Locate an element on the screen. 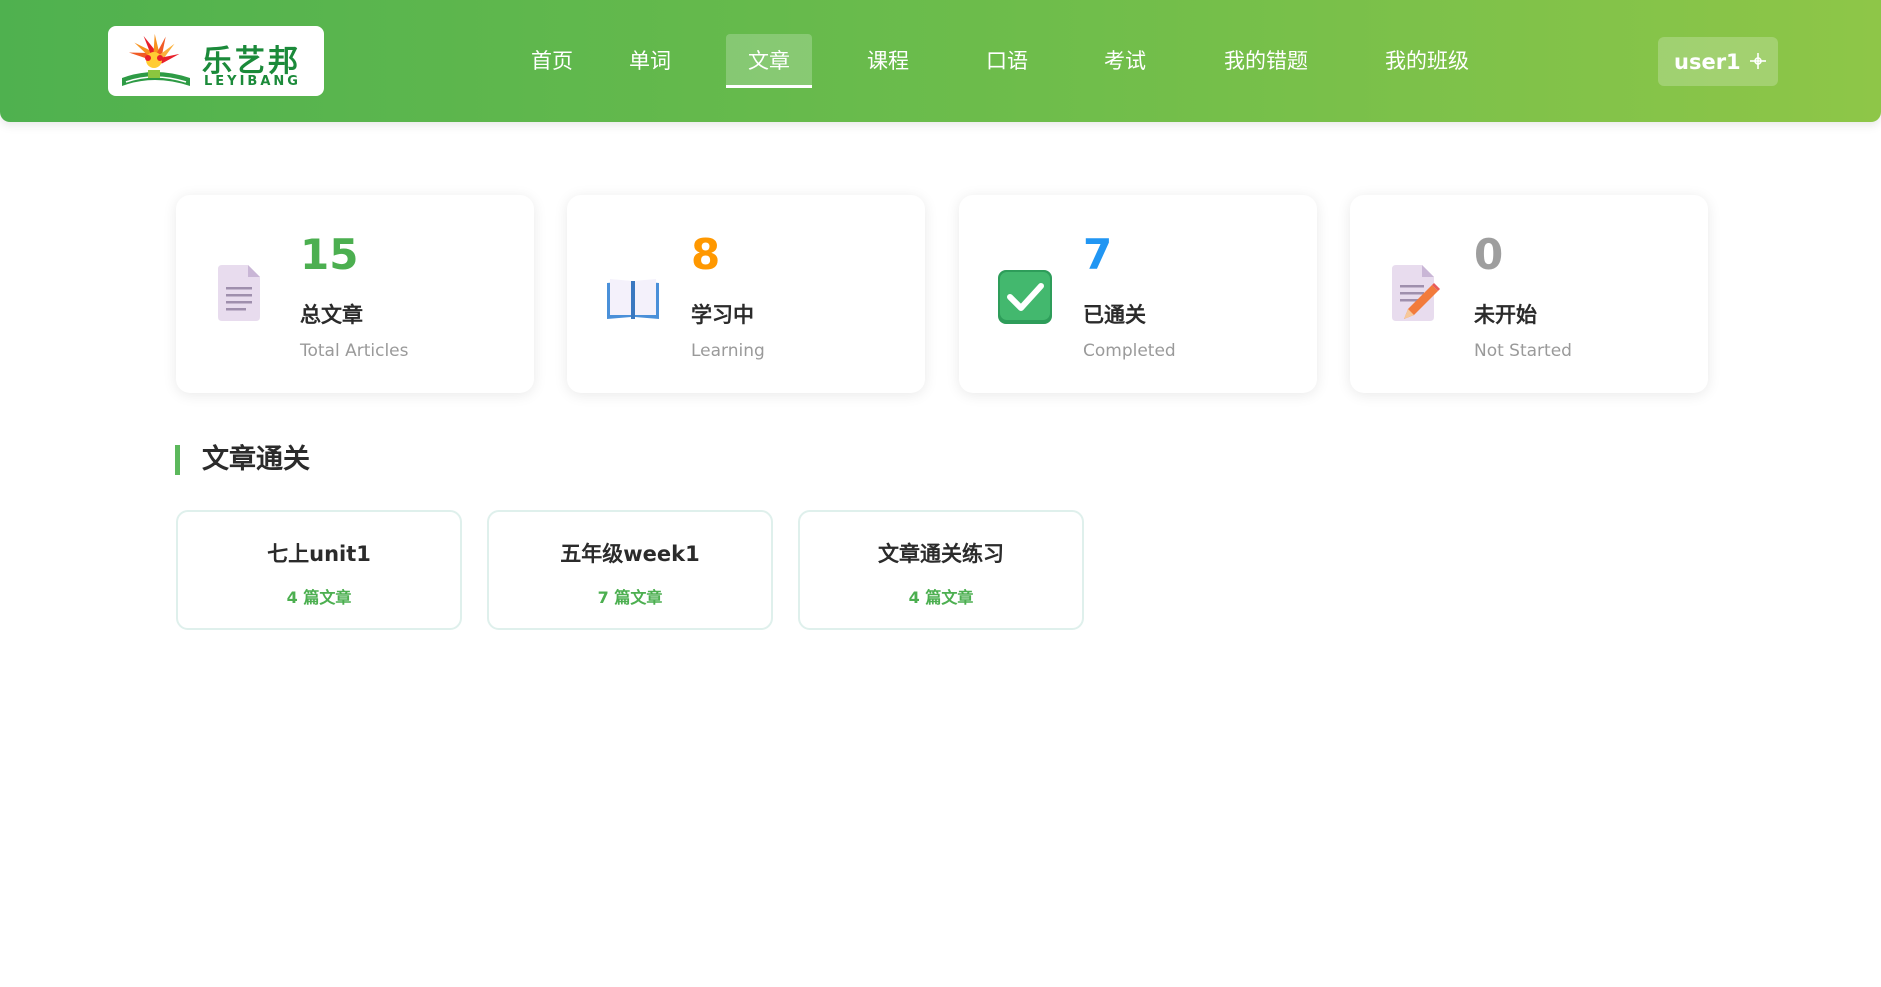 The image size is (1881, 987). nav-item-articles: 文章 is located at coordinates (769, 61).